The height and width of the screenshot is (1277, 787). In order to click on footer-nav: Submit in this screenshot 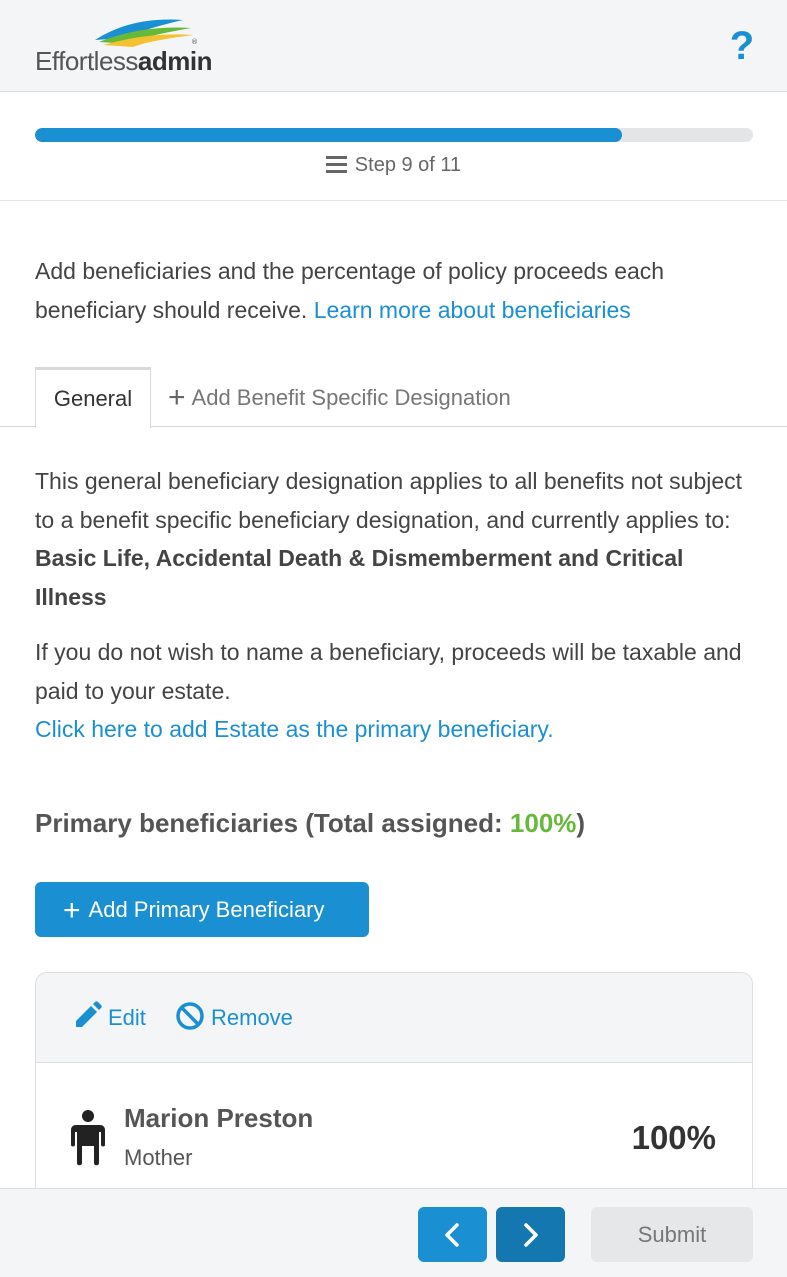, I will do `click(393, 1232)`.